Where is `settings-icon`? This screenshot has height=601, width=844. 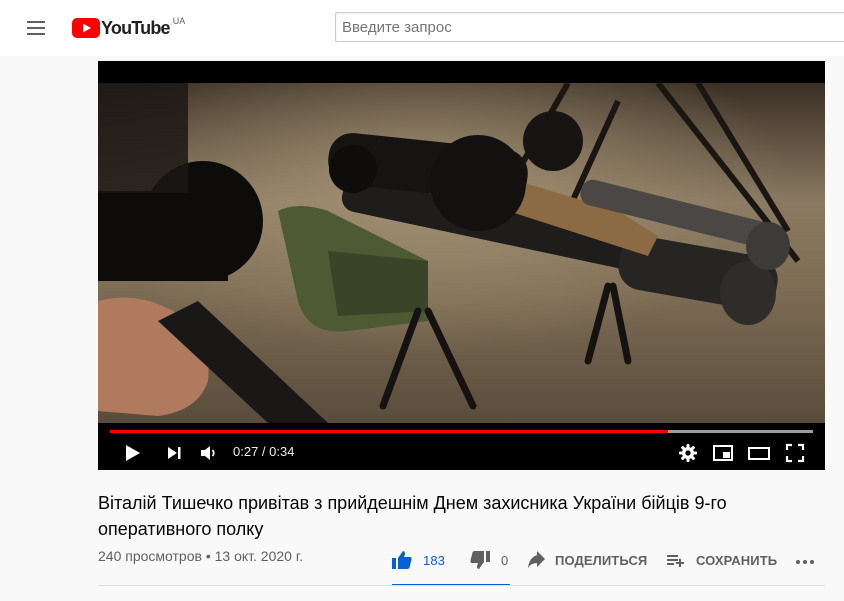 settings-icon is located at coordinates (688, 453).